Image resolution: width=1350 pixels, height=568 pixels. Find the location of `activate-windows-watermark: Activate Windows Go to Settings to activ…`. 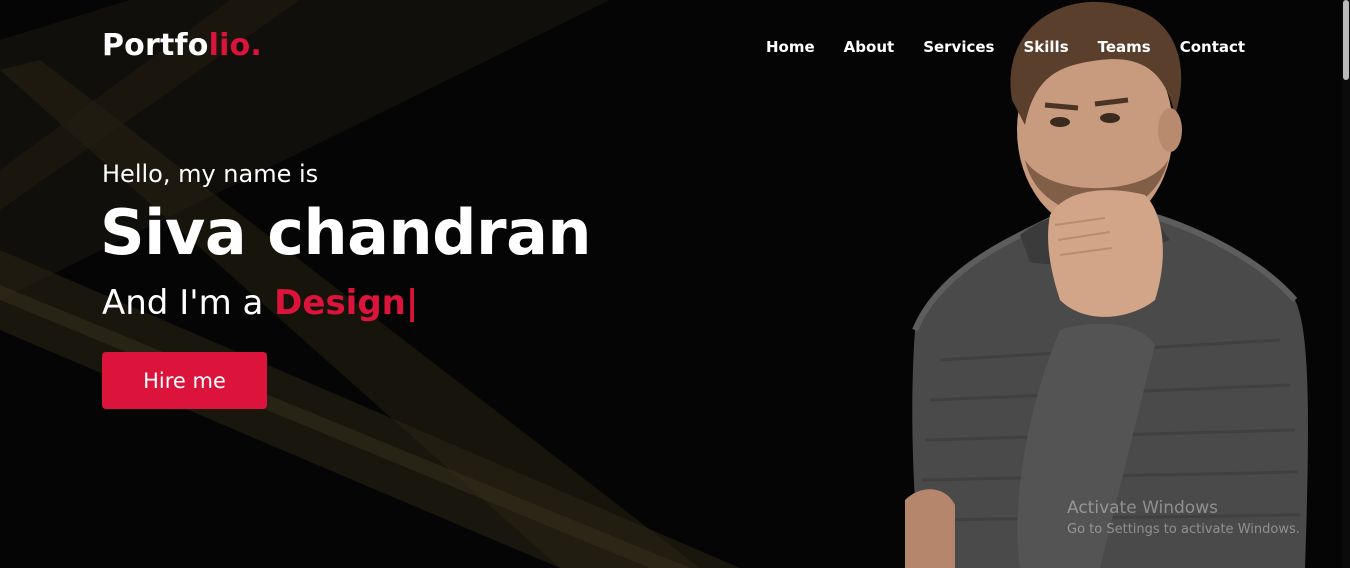

activate-windows-watermark: Activate Windows Go to Settings to activ… is located at coordinates (1183, 517).